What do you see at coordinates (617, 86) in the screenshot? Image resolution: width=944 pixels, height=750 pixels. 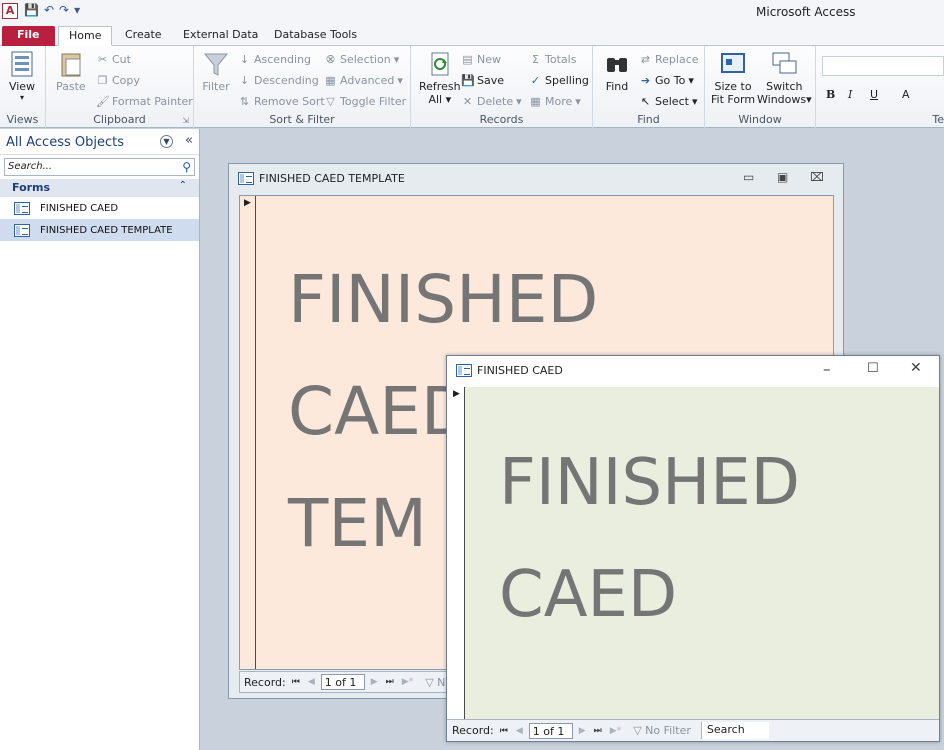 I see `find-label: Find` at bounding box center [617, 86].